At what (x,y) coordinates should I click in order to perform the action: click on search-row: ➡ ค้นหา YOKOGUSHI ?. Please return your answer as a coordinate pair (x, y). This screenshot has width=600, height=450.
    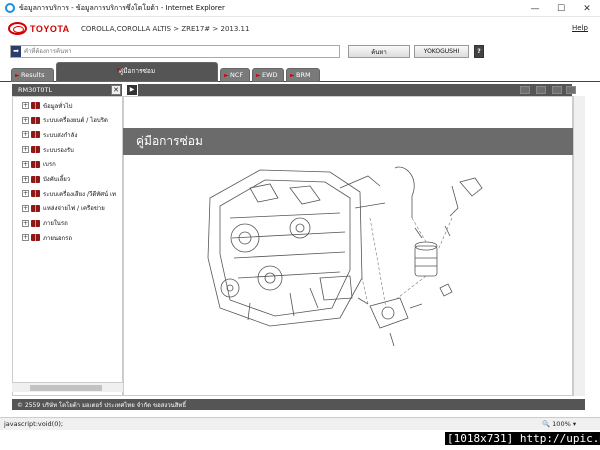
    Looking at the image, I should click on (300, 52).